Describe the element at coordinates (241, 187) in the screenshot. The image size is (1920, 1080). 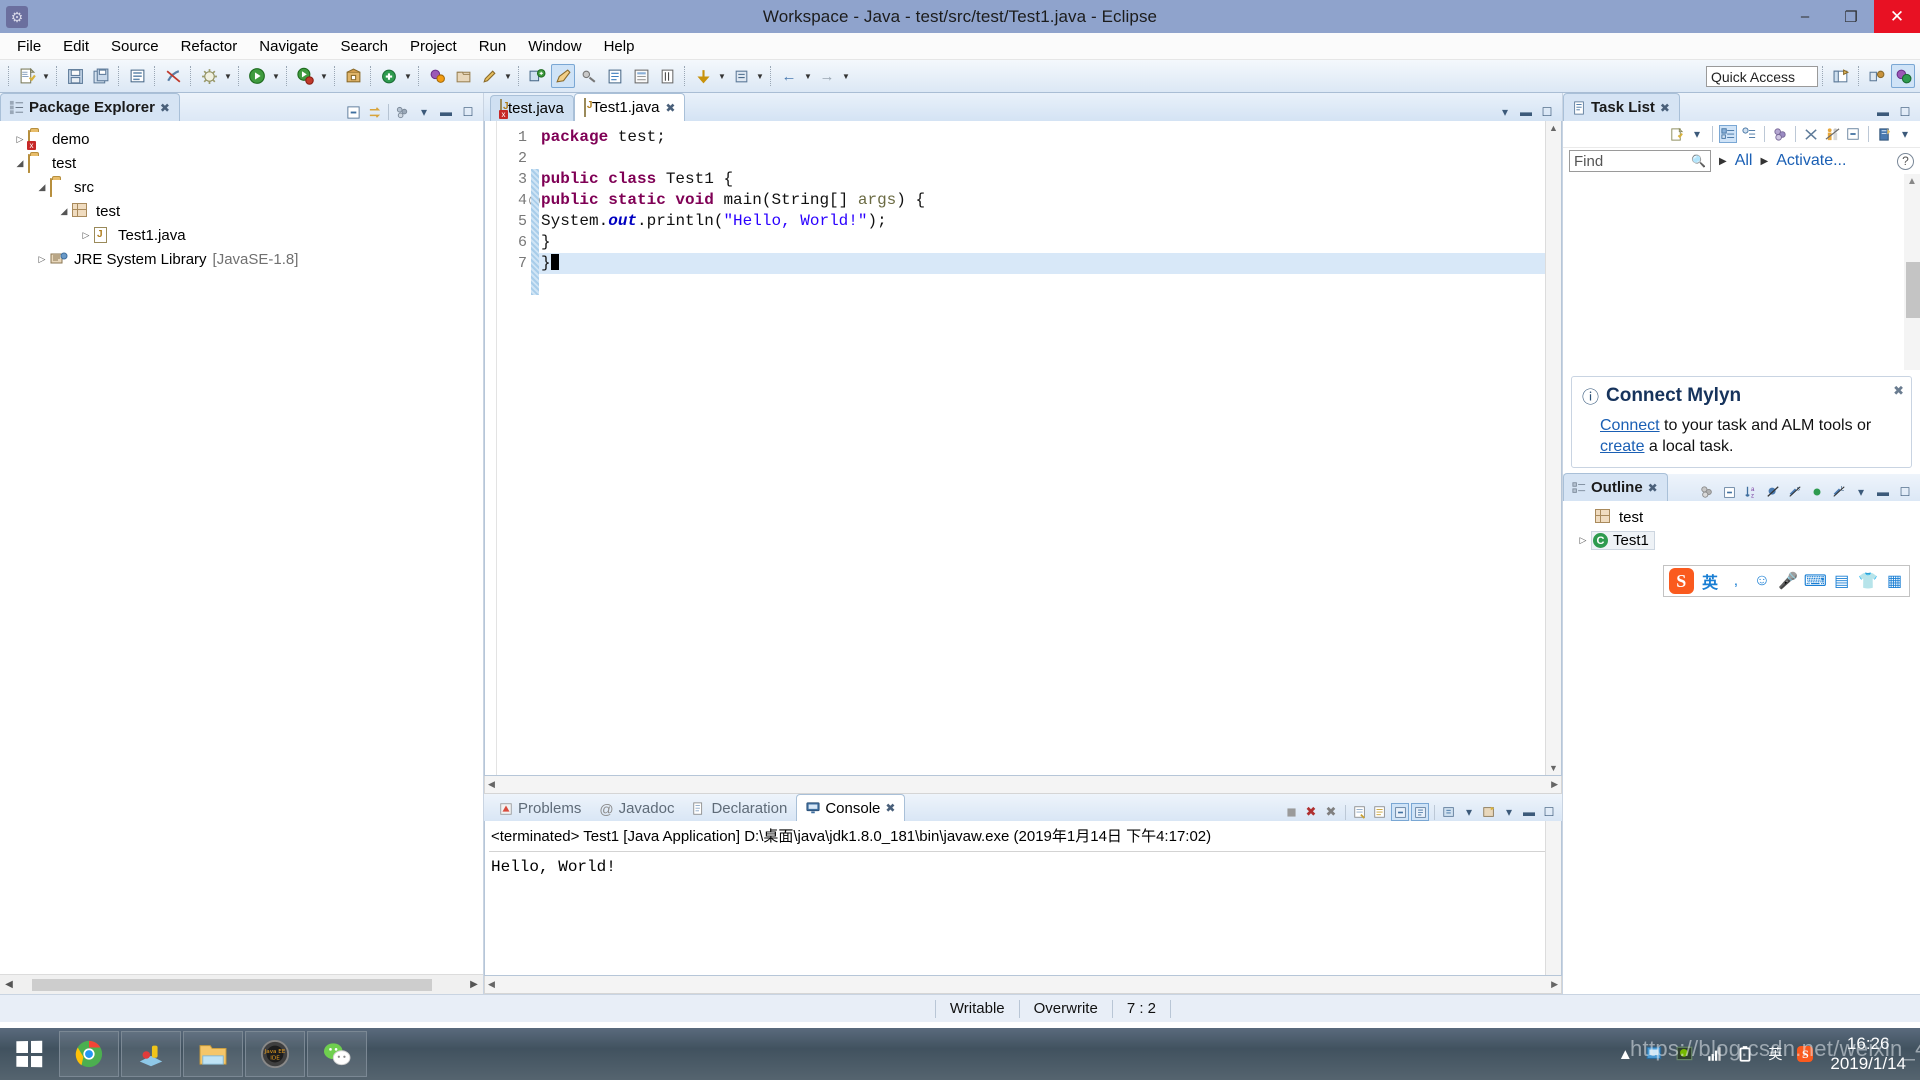
I see `tree-item-src: ◢ src` at that location.